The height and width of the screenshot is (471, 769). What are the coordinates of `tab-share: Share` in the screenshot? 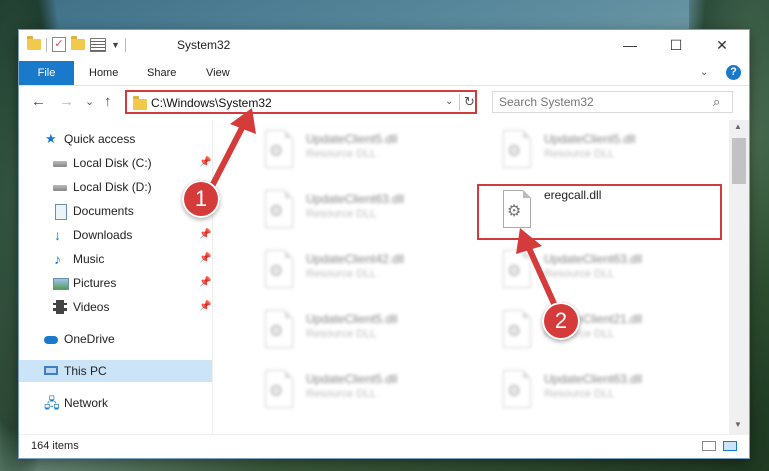 It's located at (161, 73).